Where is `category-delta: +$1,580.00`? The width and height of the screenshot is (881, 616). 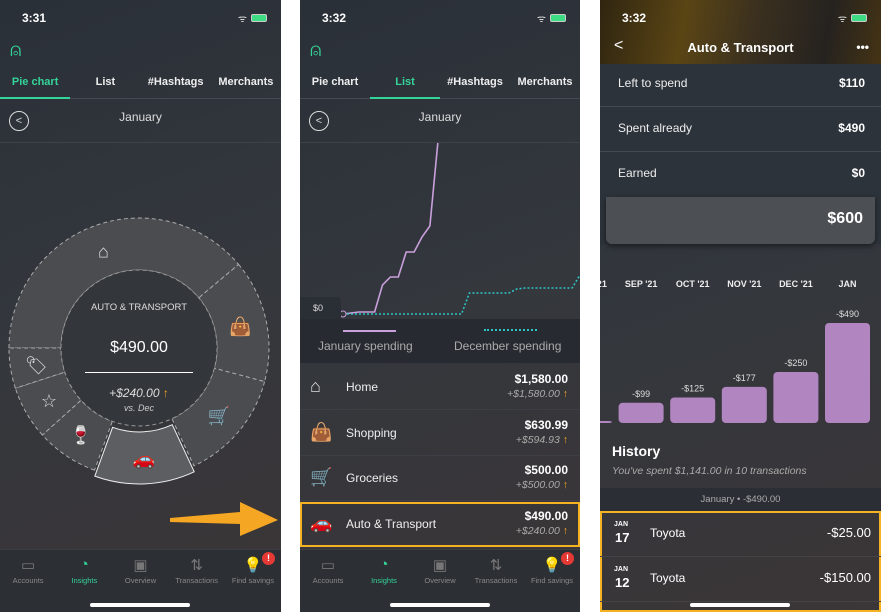 category-delta: +$1,580.00 is located at coordinates (533, 394).